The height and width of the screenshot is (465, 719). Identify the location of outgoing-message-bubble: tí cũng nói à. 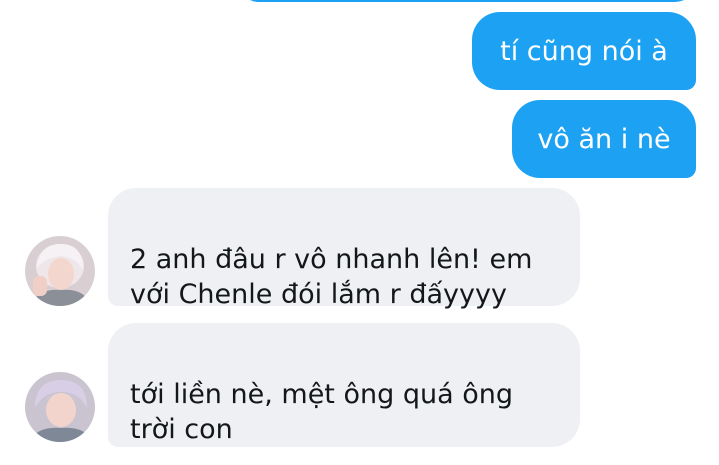
(584, 51).